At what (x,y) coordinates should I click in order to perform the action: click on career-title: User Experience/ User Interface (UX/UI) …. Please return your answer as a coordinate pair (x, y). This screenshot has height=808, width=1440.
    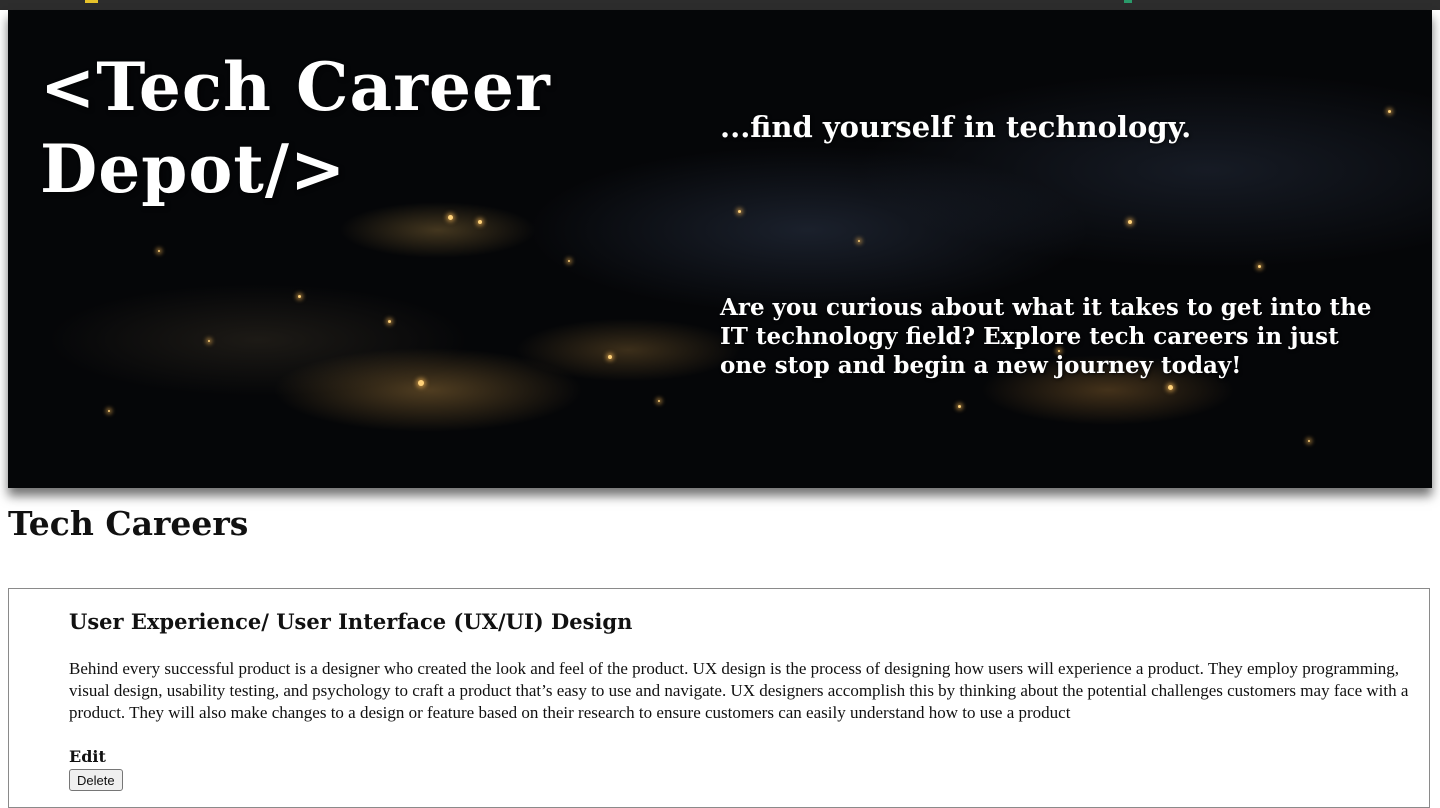
    Looking at the image, I should click on (351, 621).